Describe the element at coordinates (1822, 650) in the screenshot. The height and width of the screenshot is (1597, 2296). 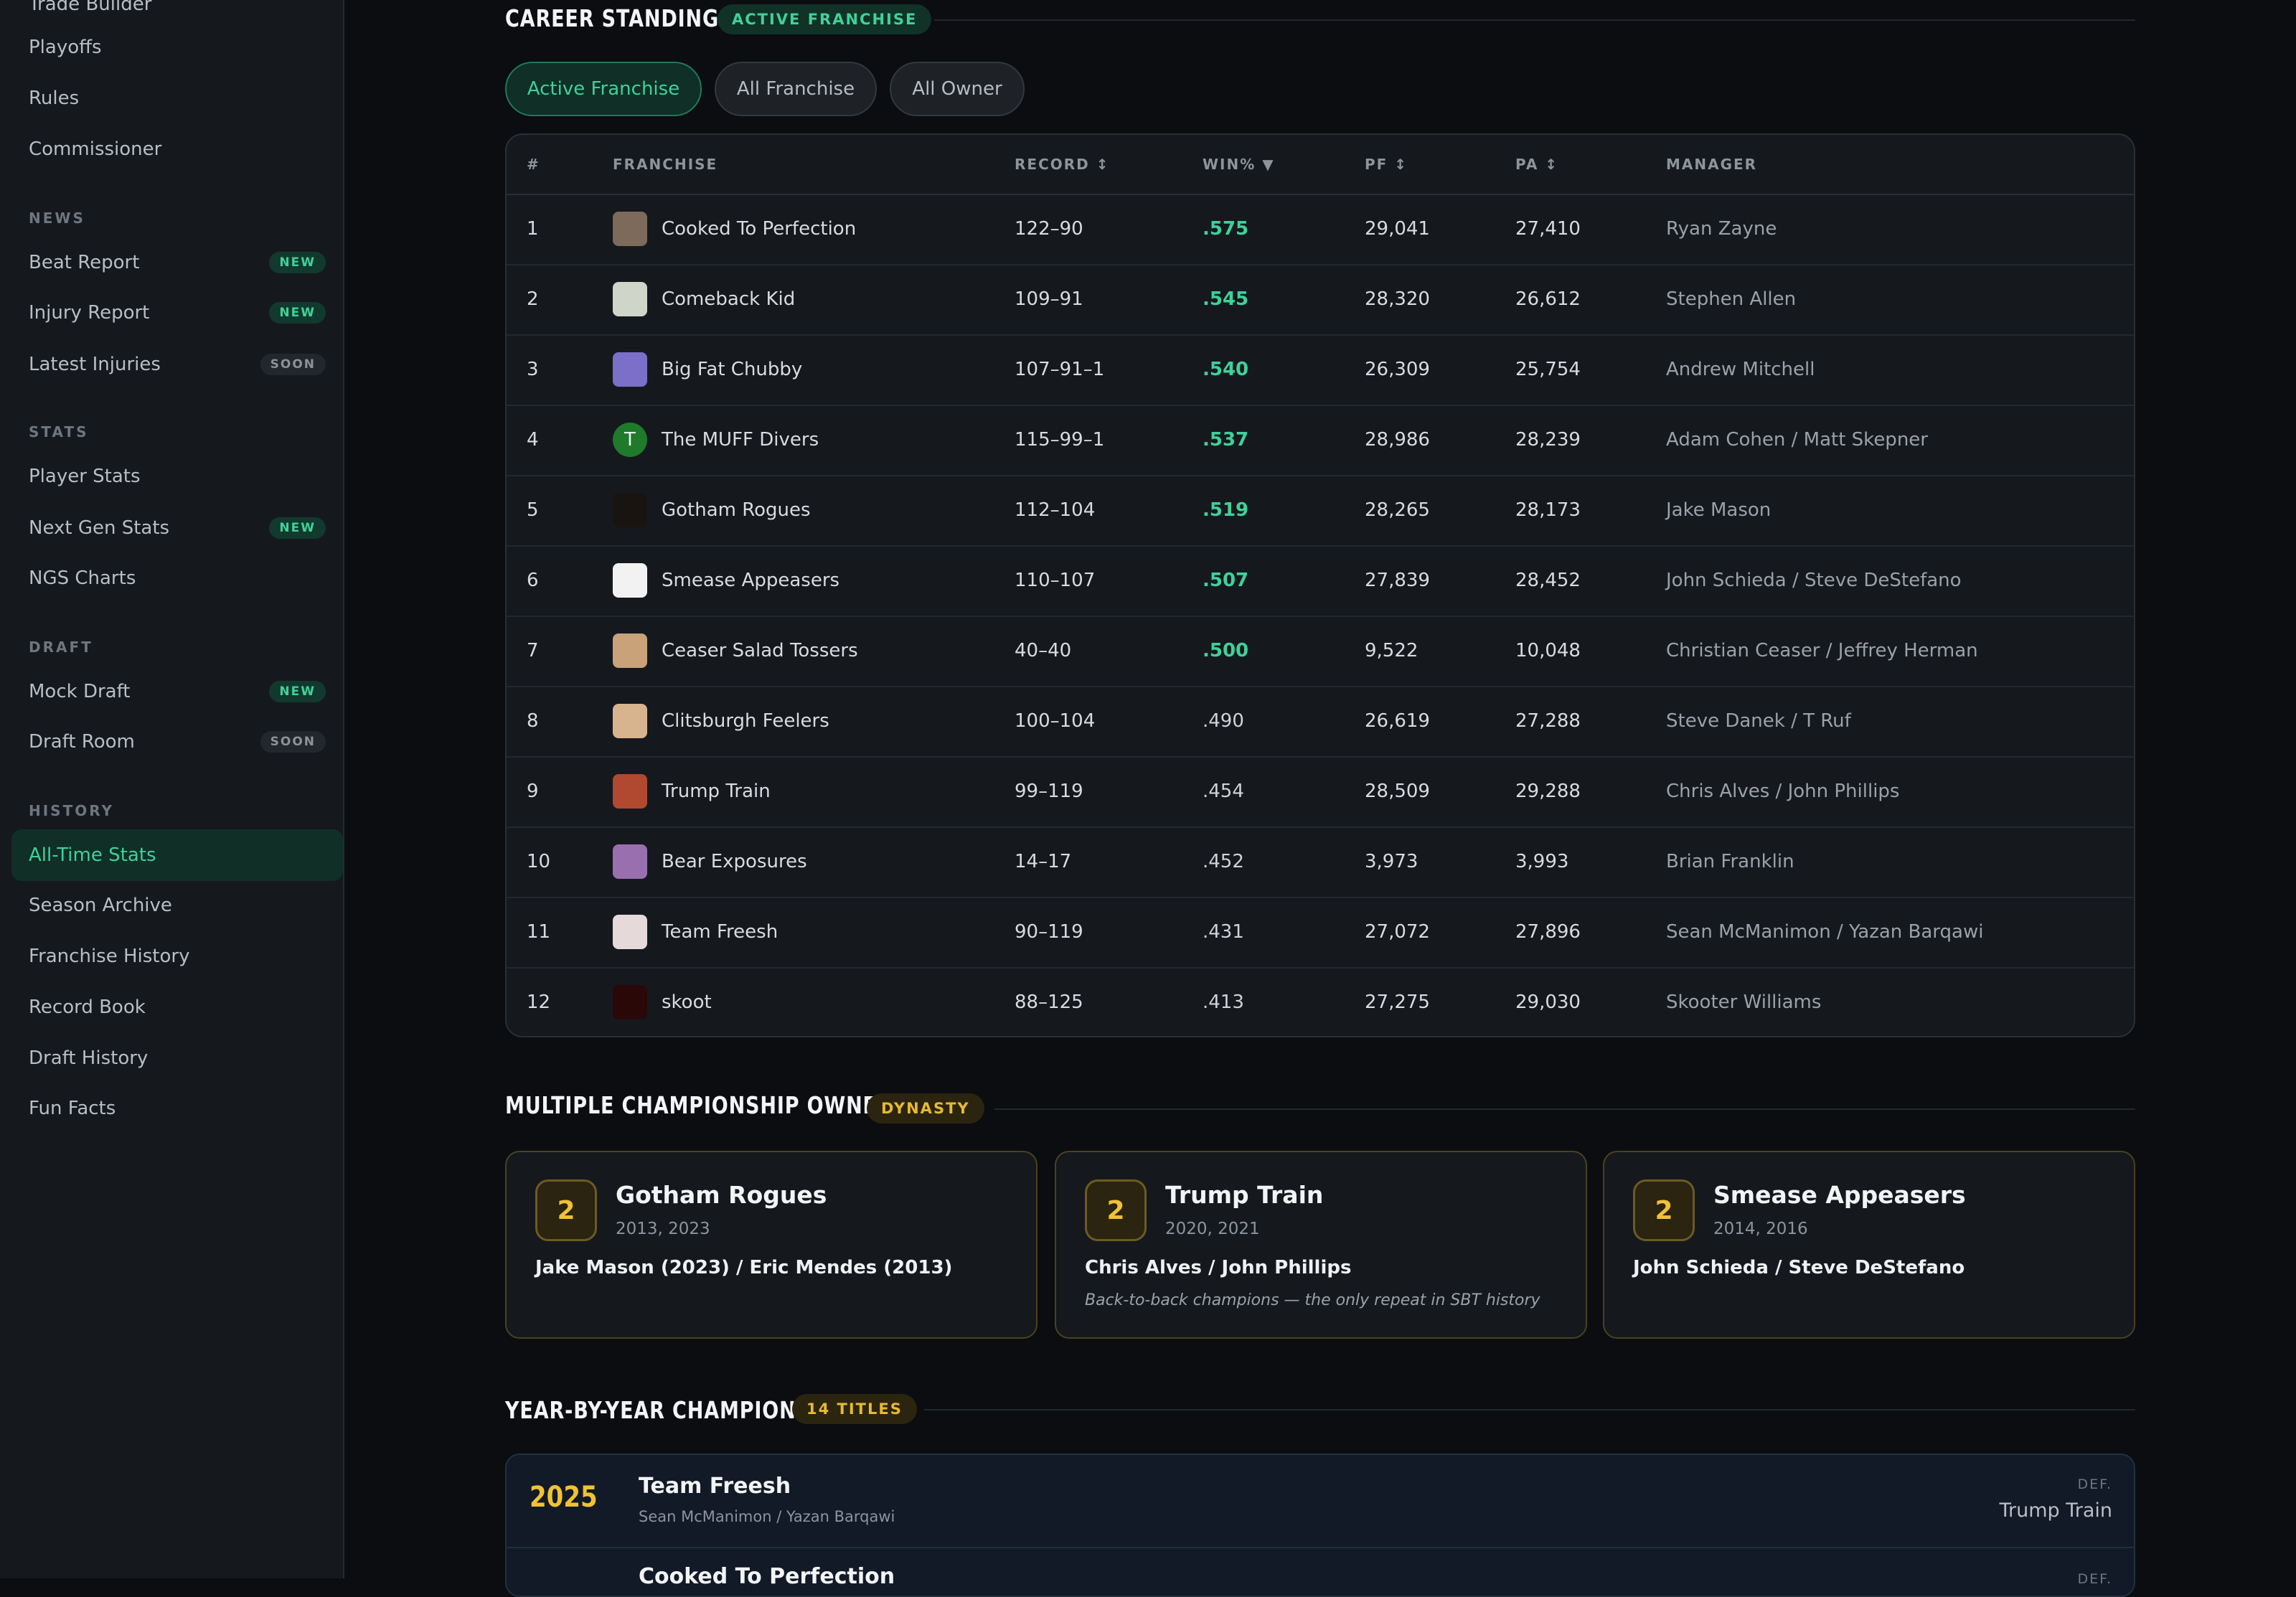
I see `manager-cell: Christian Ceaser / Jeffrey Herman` at that location.